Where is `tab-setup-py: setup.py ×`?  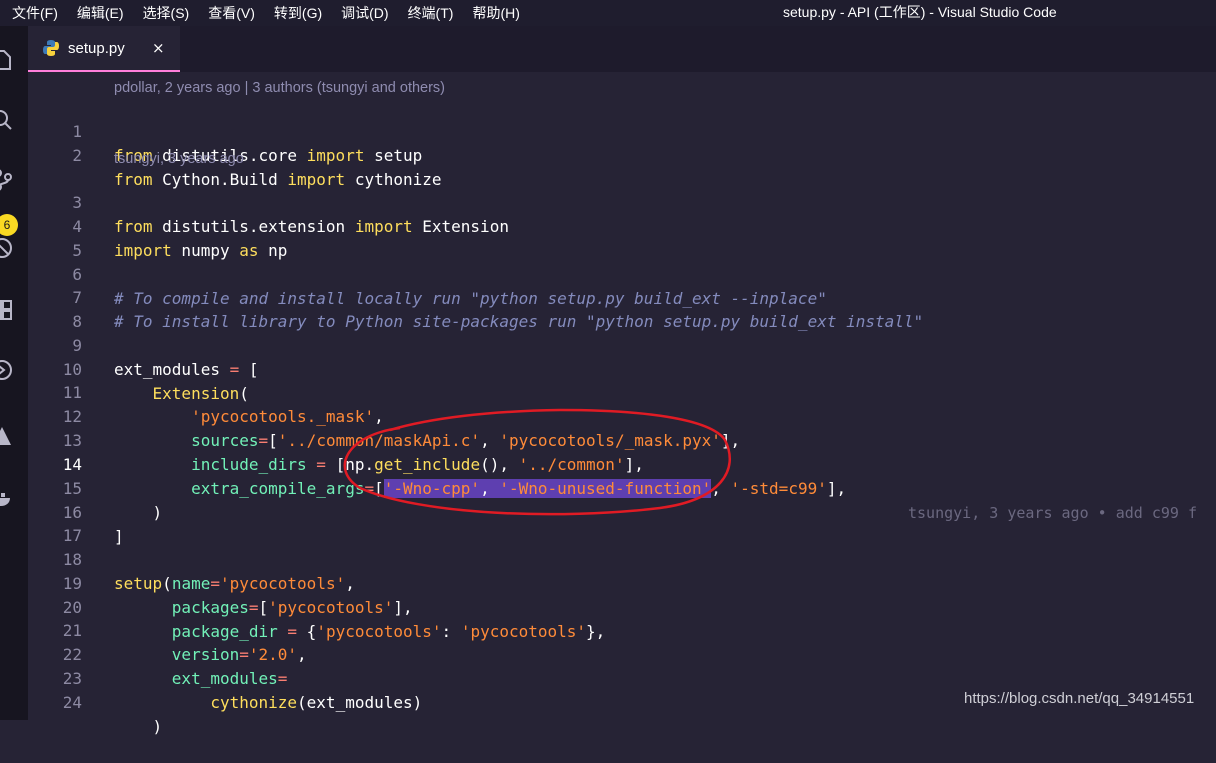 tab-setup-py: setup.py × is located at coordinates (104, 49).